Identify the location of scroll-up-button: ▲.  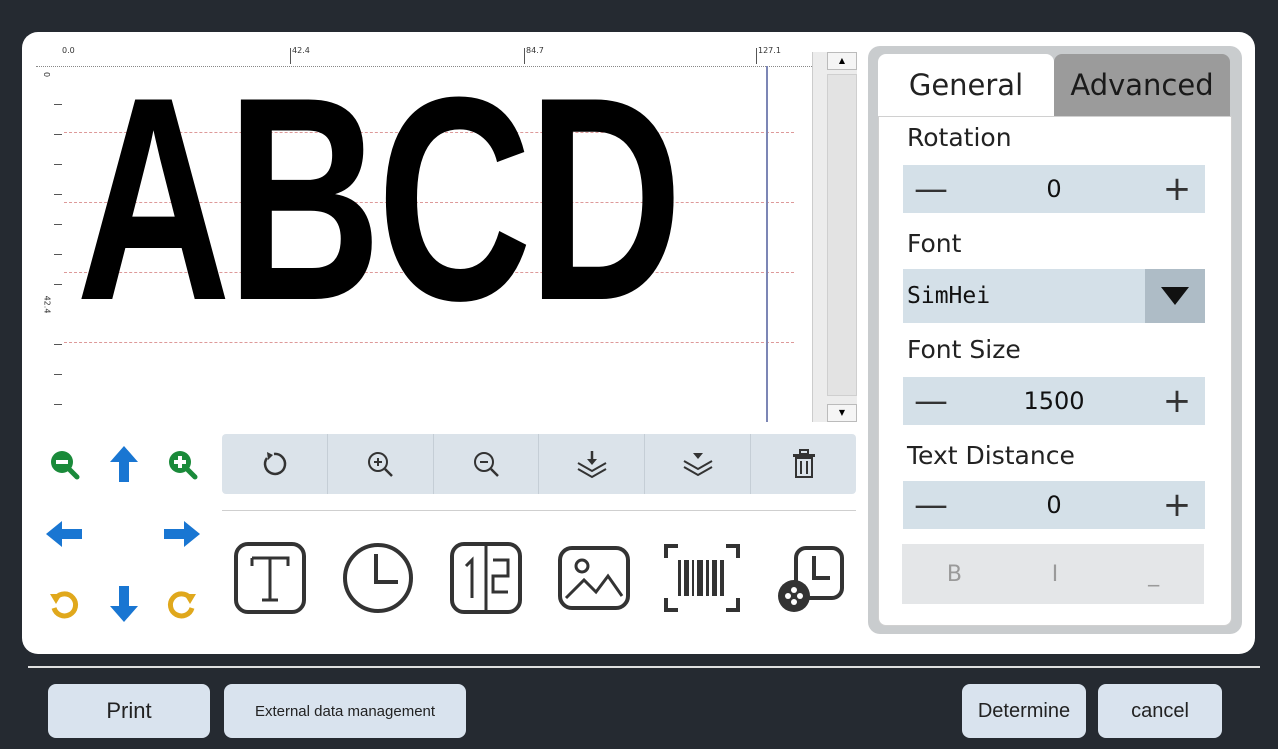
(842, 61).